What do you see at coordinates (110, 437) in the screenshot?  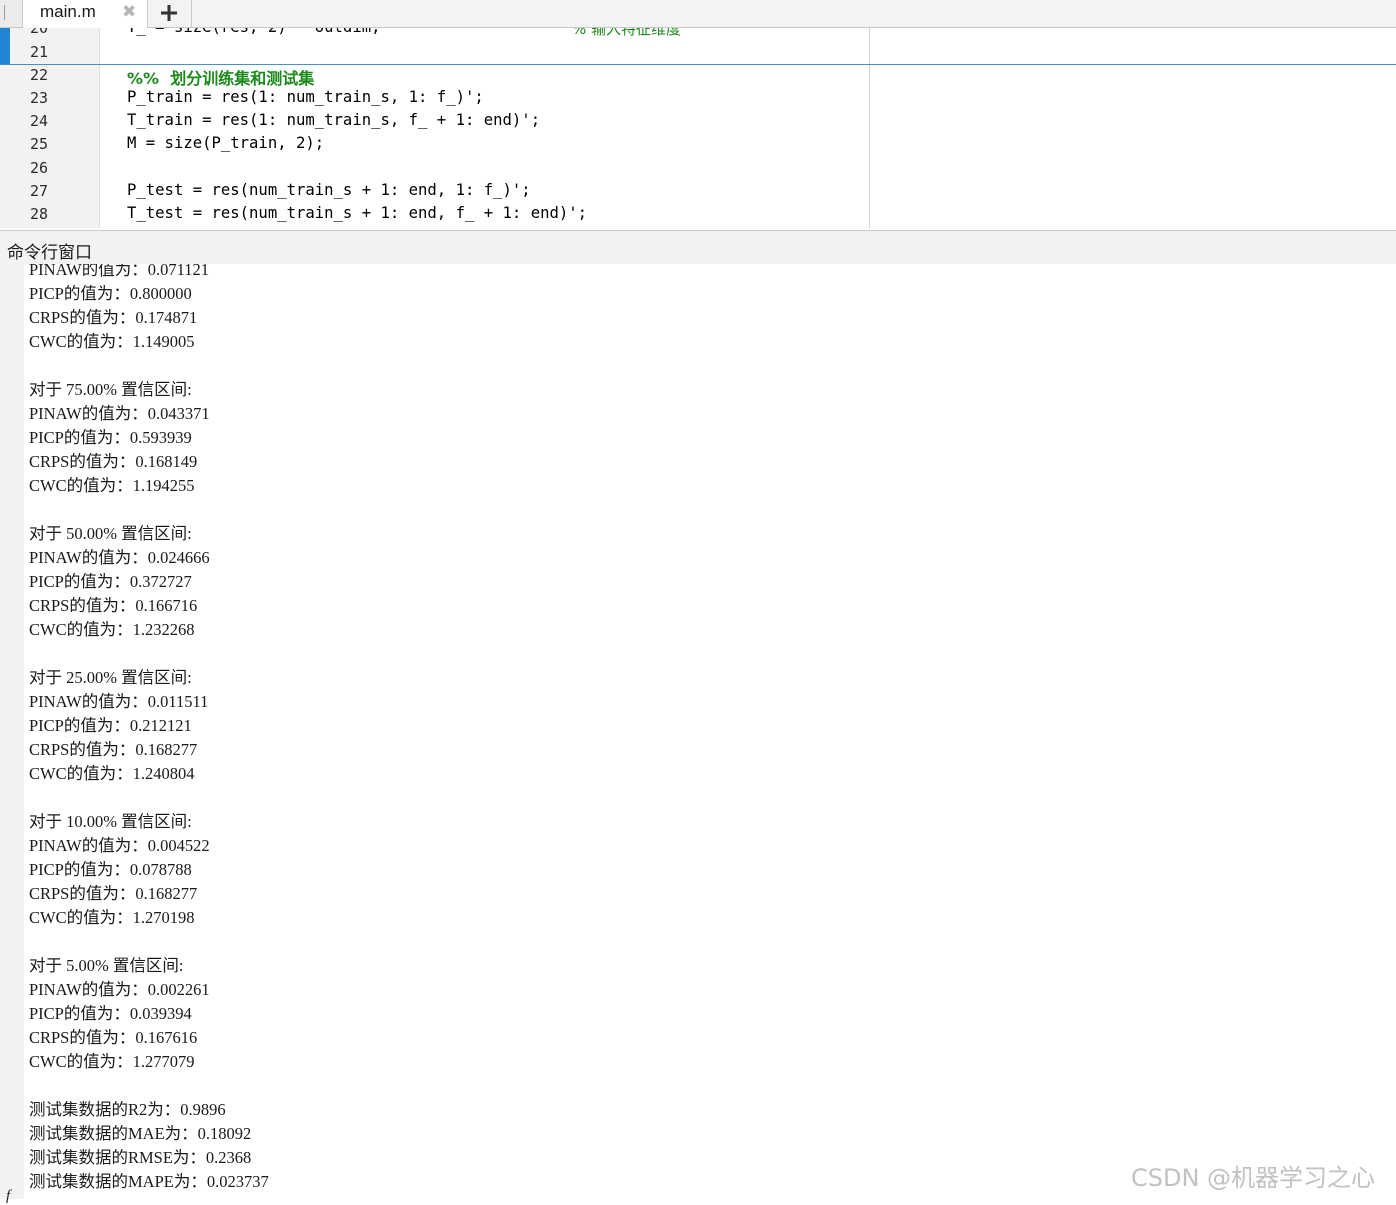 I see `output-line: PICP的值为：0.593939` at bounding box center [110, 437].